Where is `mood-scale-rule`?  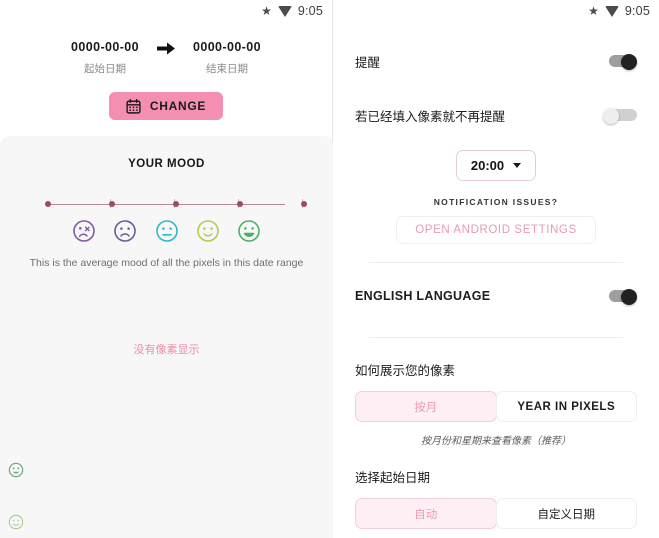
mood-scale-rule is located at coordinates (166, 204).